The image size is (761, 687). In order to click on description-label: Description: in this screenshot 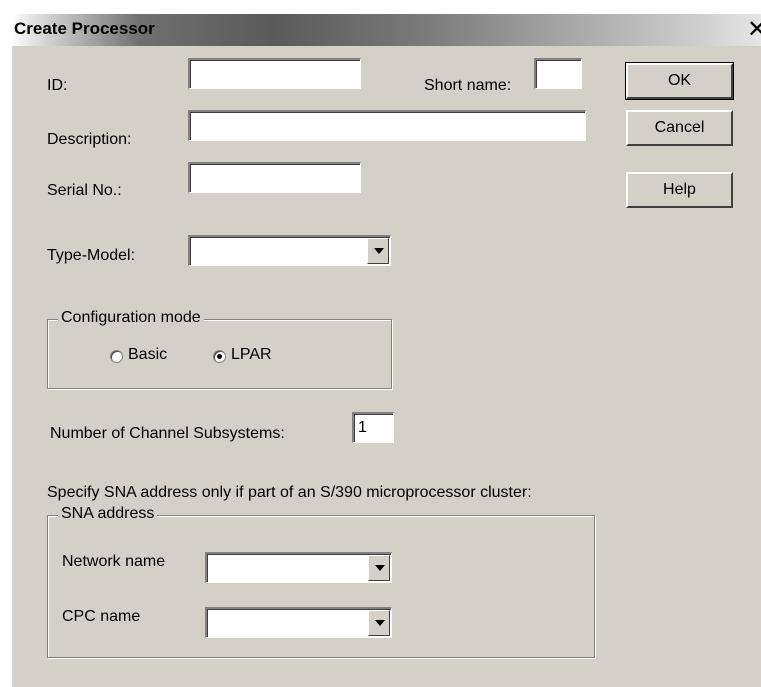, I will do `click(89, 139)`.